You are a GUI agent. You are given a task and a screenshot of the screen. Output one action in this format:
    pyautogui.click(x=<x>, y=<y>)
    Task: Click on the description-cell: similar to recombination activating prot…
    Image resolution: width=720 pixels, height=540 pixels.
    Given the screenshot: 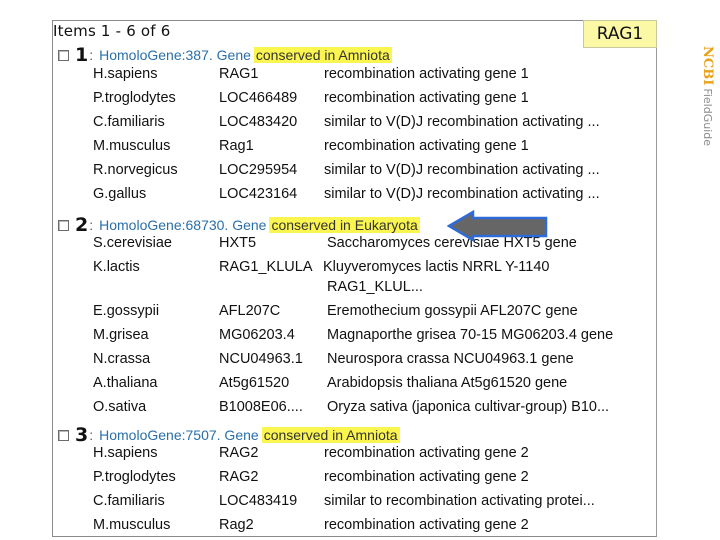 What is the action you would take?
    pyautogui.click(x=459, y=501)
    